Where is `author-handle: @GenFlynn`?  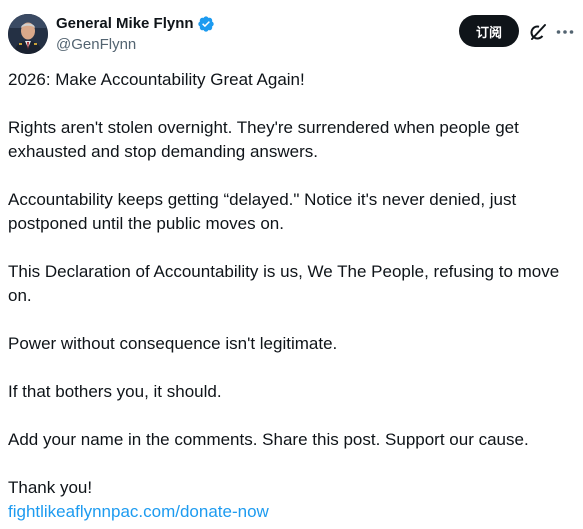 author-handle: @GenFlynn is located at coordinates (135, 45).